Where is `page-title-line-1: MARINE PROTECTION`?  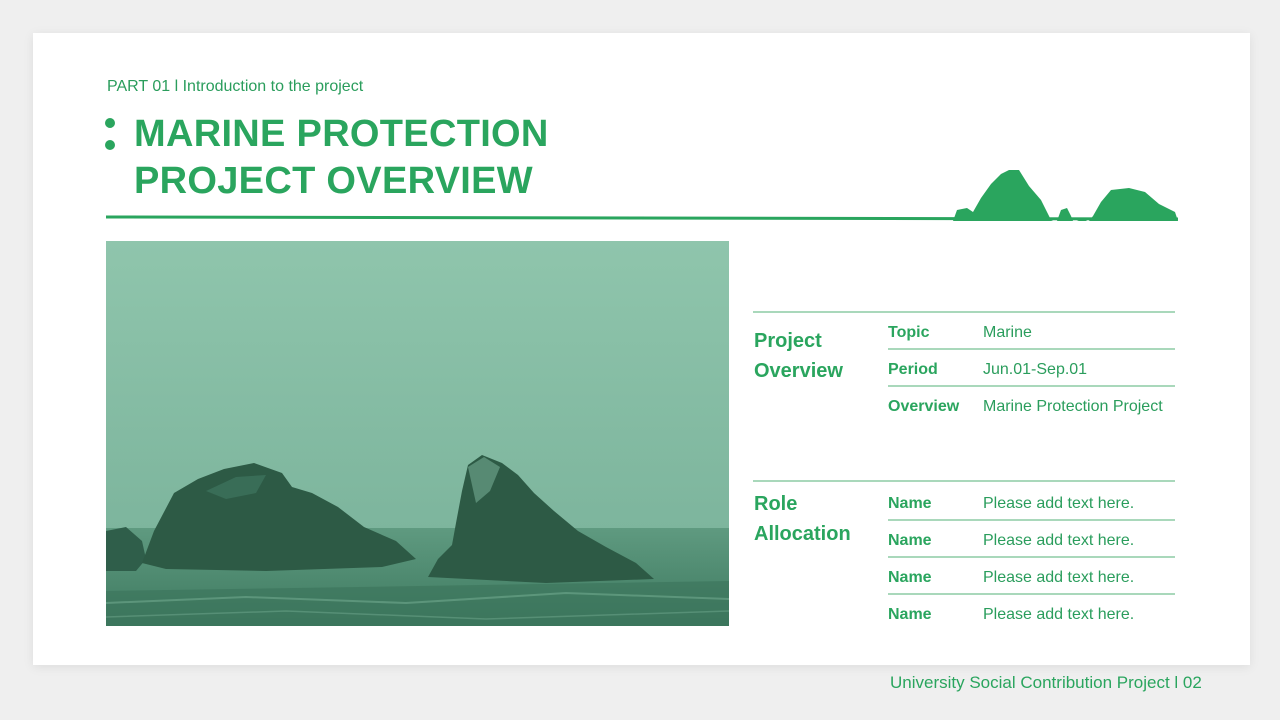 page-title-line-1: MARINE PROTECTION is located at coordinates (341, 134).